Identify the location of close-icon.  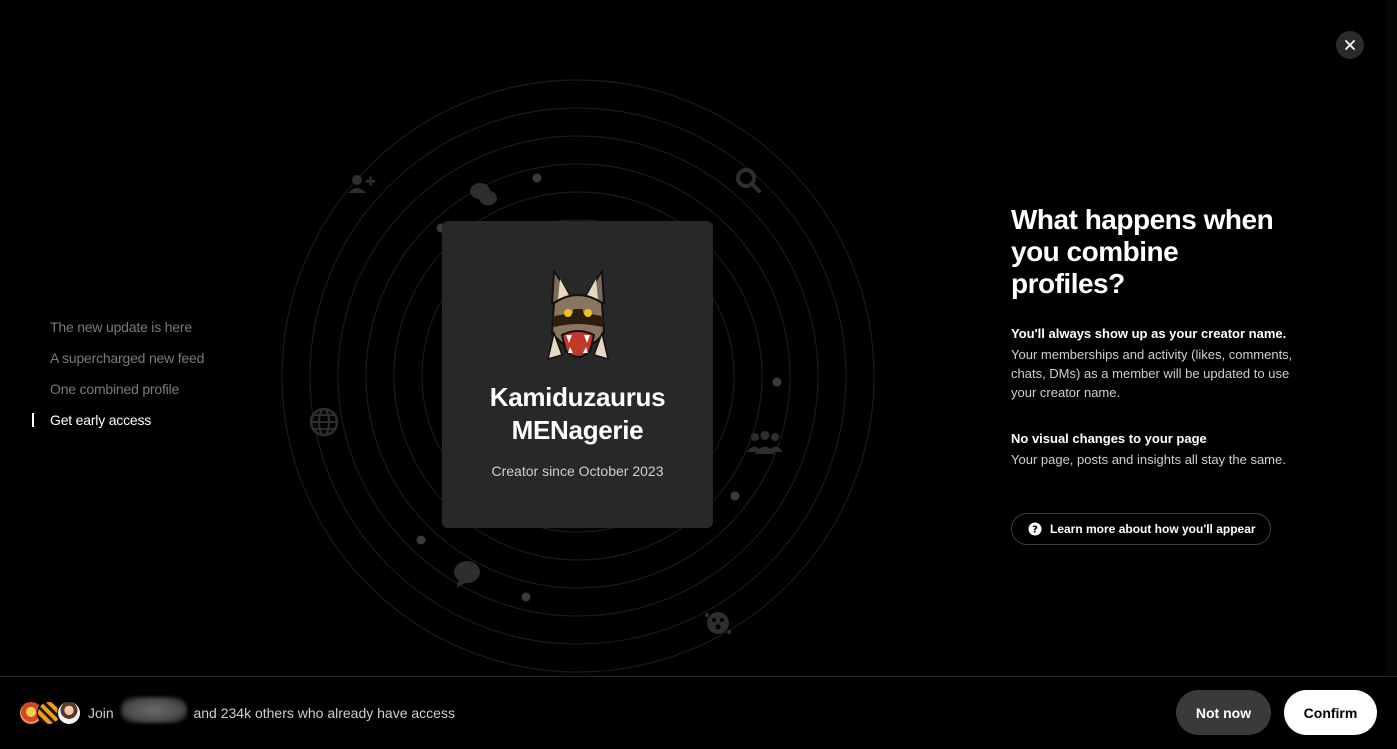
(1350, 45).